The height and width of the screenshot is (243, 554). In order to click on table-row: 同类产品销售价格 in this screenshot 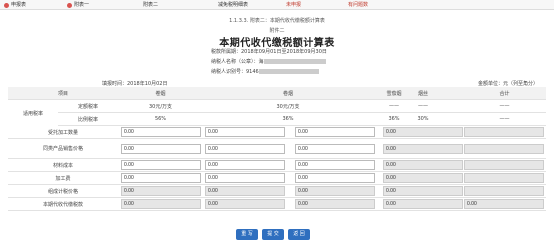, I will do `click(277, 149)`.